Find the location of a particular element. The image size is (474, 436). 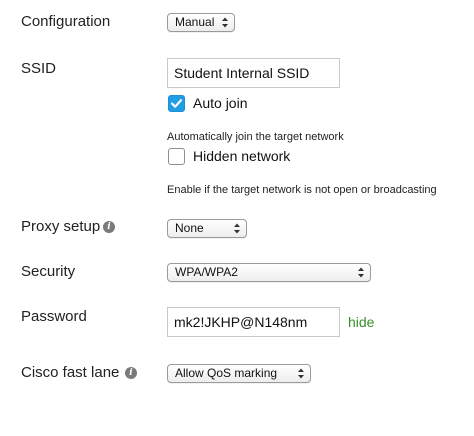

proxy-setup-select-value: None is located at coordinates (189, 228).